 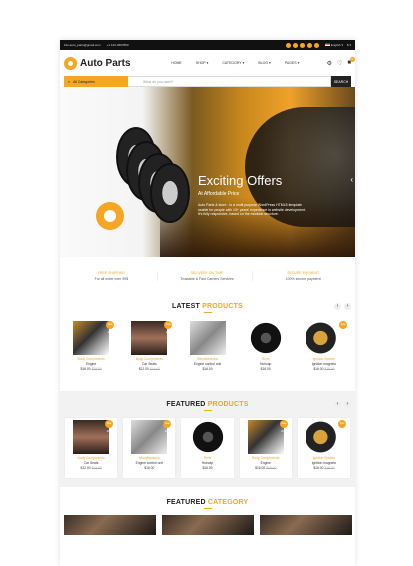 What do you see at coordinates (143, 178) in the screenshot?
I see `tires-image` at bounding box center [143, 178].